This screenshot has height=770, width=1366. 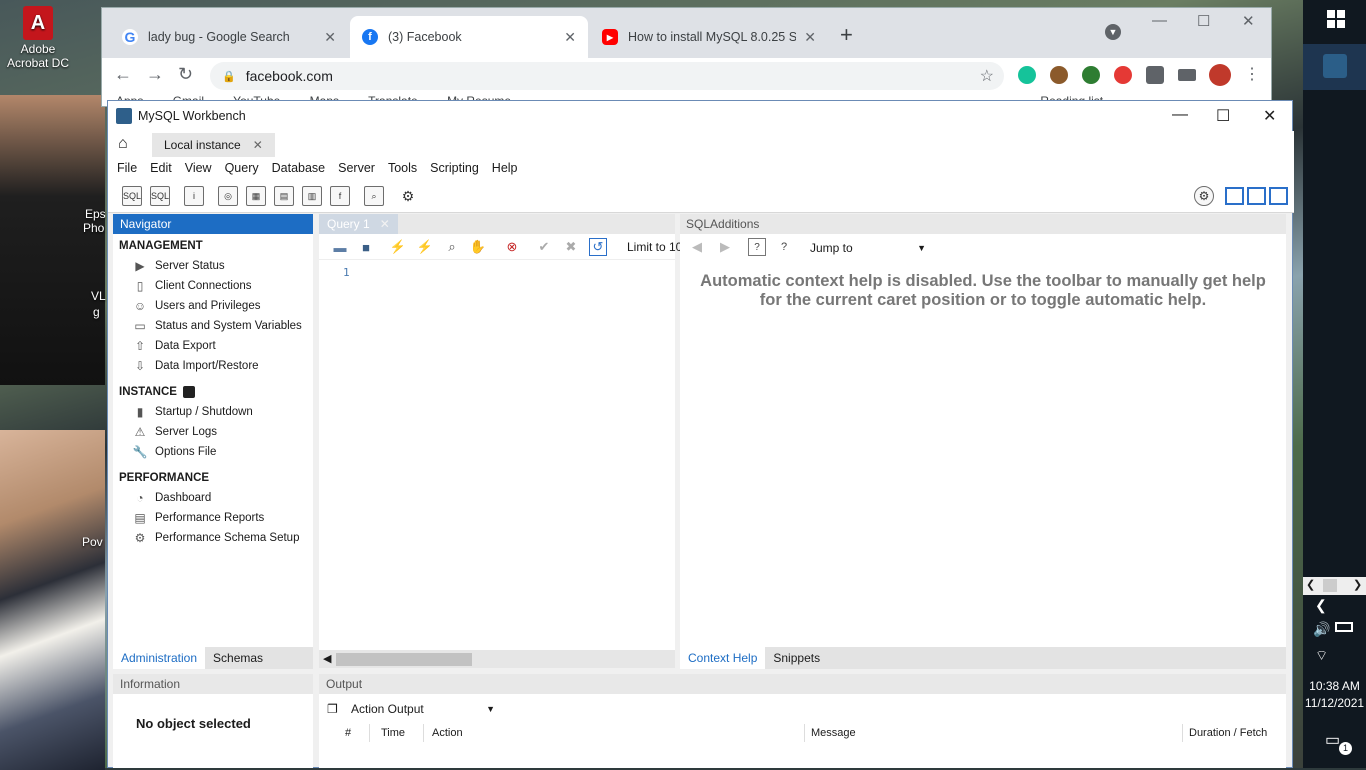 I want to click on execute-current-icon: ⚡, so click(x=425, y=247).